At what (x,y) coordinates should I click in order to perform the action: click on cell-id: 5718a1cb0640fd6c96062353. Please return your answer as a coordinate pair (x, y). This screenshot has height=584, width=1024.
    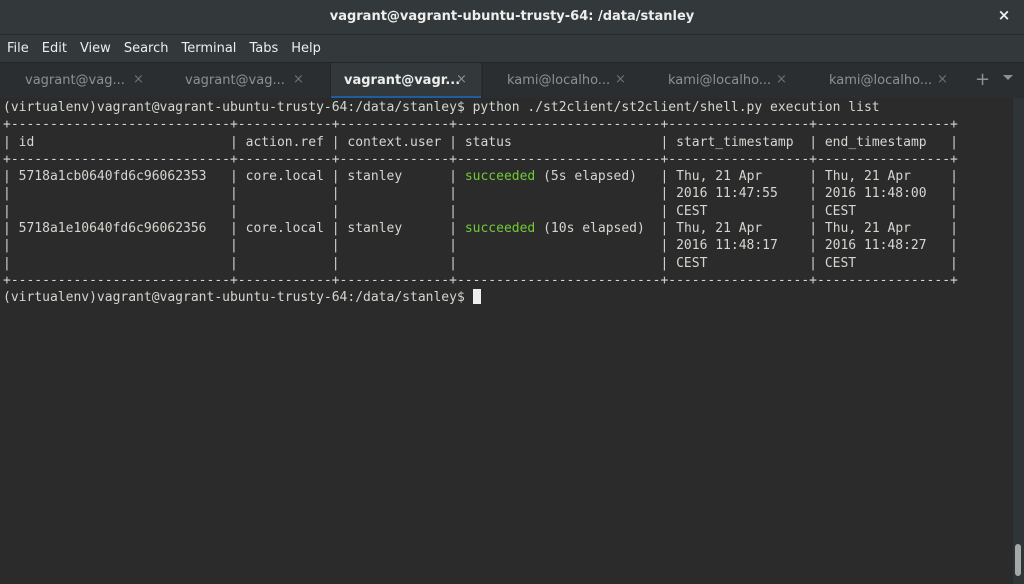
    Looking at the image, I should click on (120, 177).